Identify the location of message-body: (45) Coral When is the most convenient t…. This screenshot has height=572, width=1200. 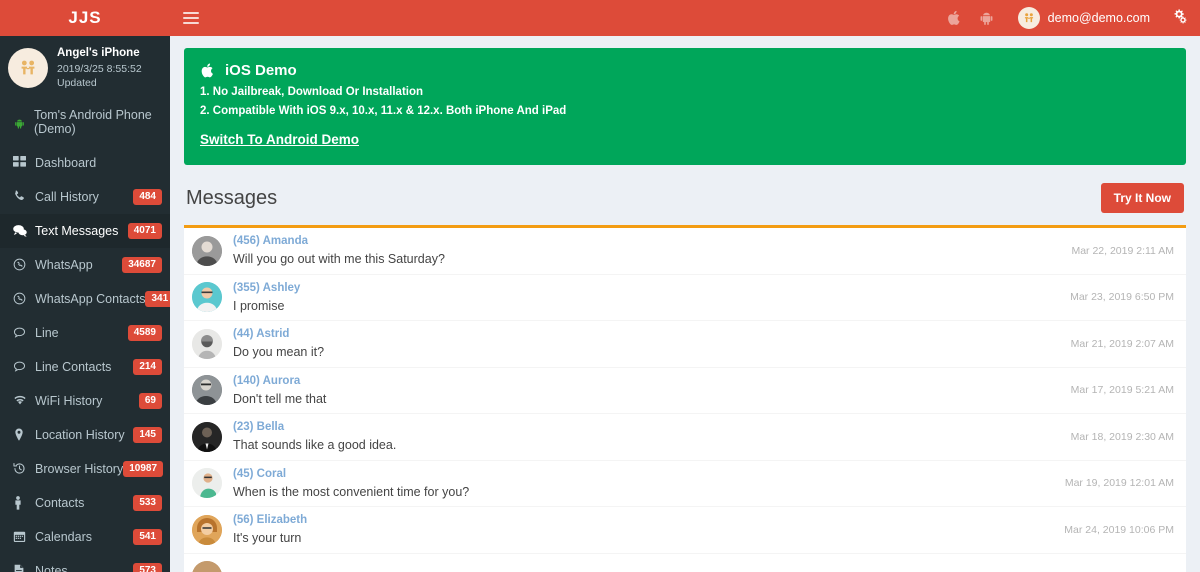
(649, 483).